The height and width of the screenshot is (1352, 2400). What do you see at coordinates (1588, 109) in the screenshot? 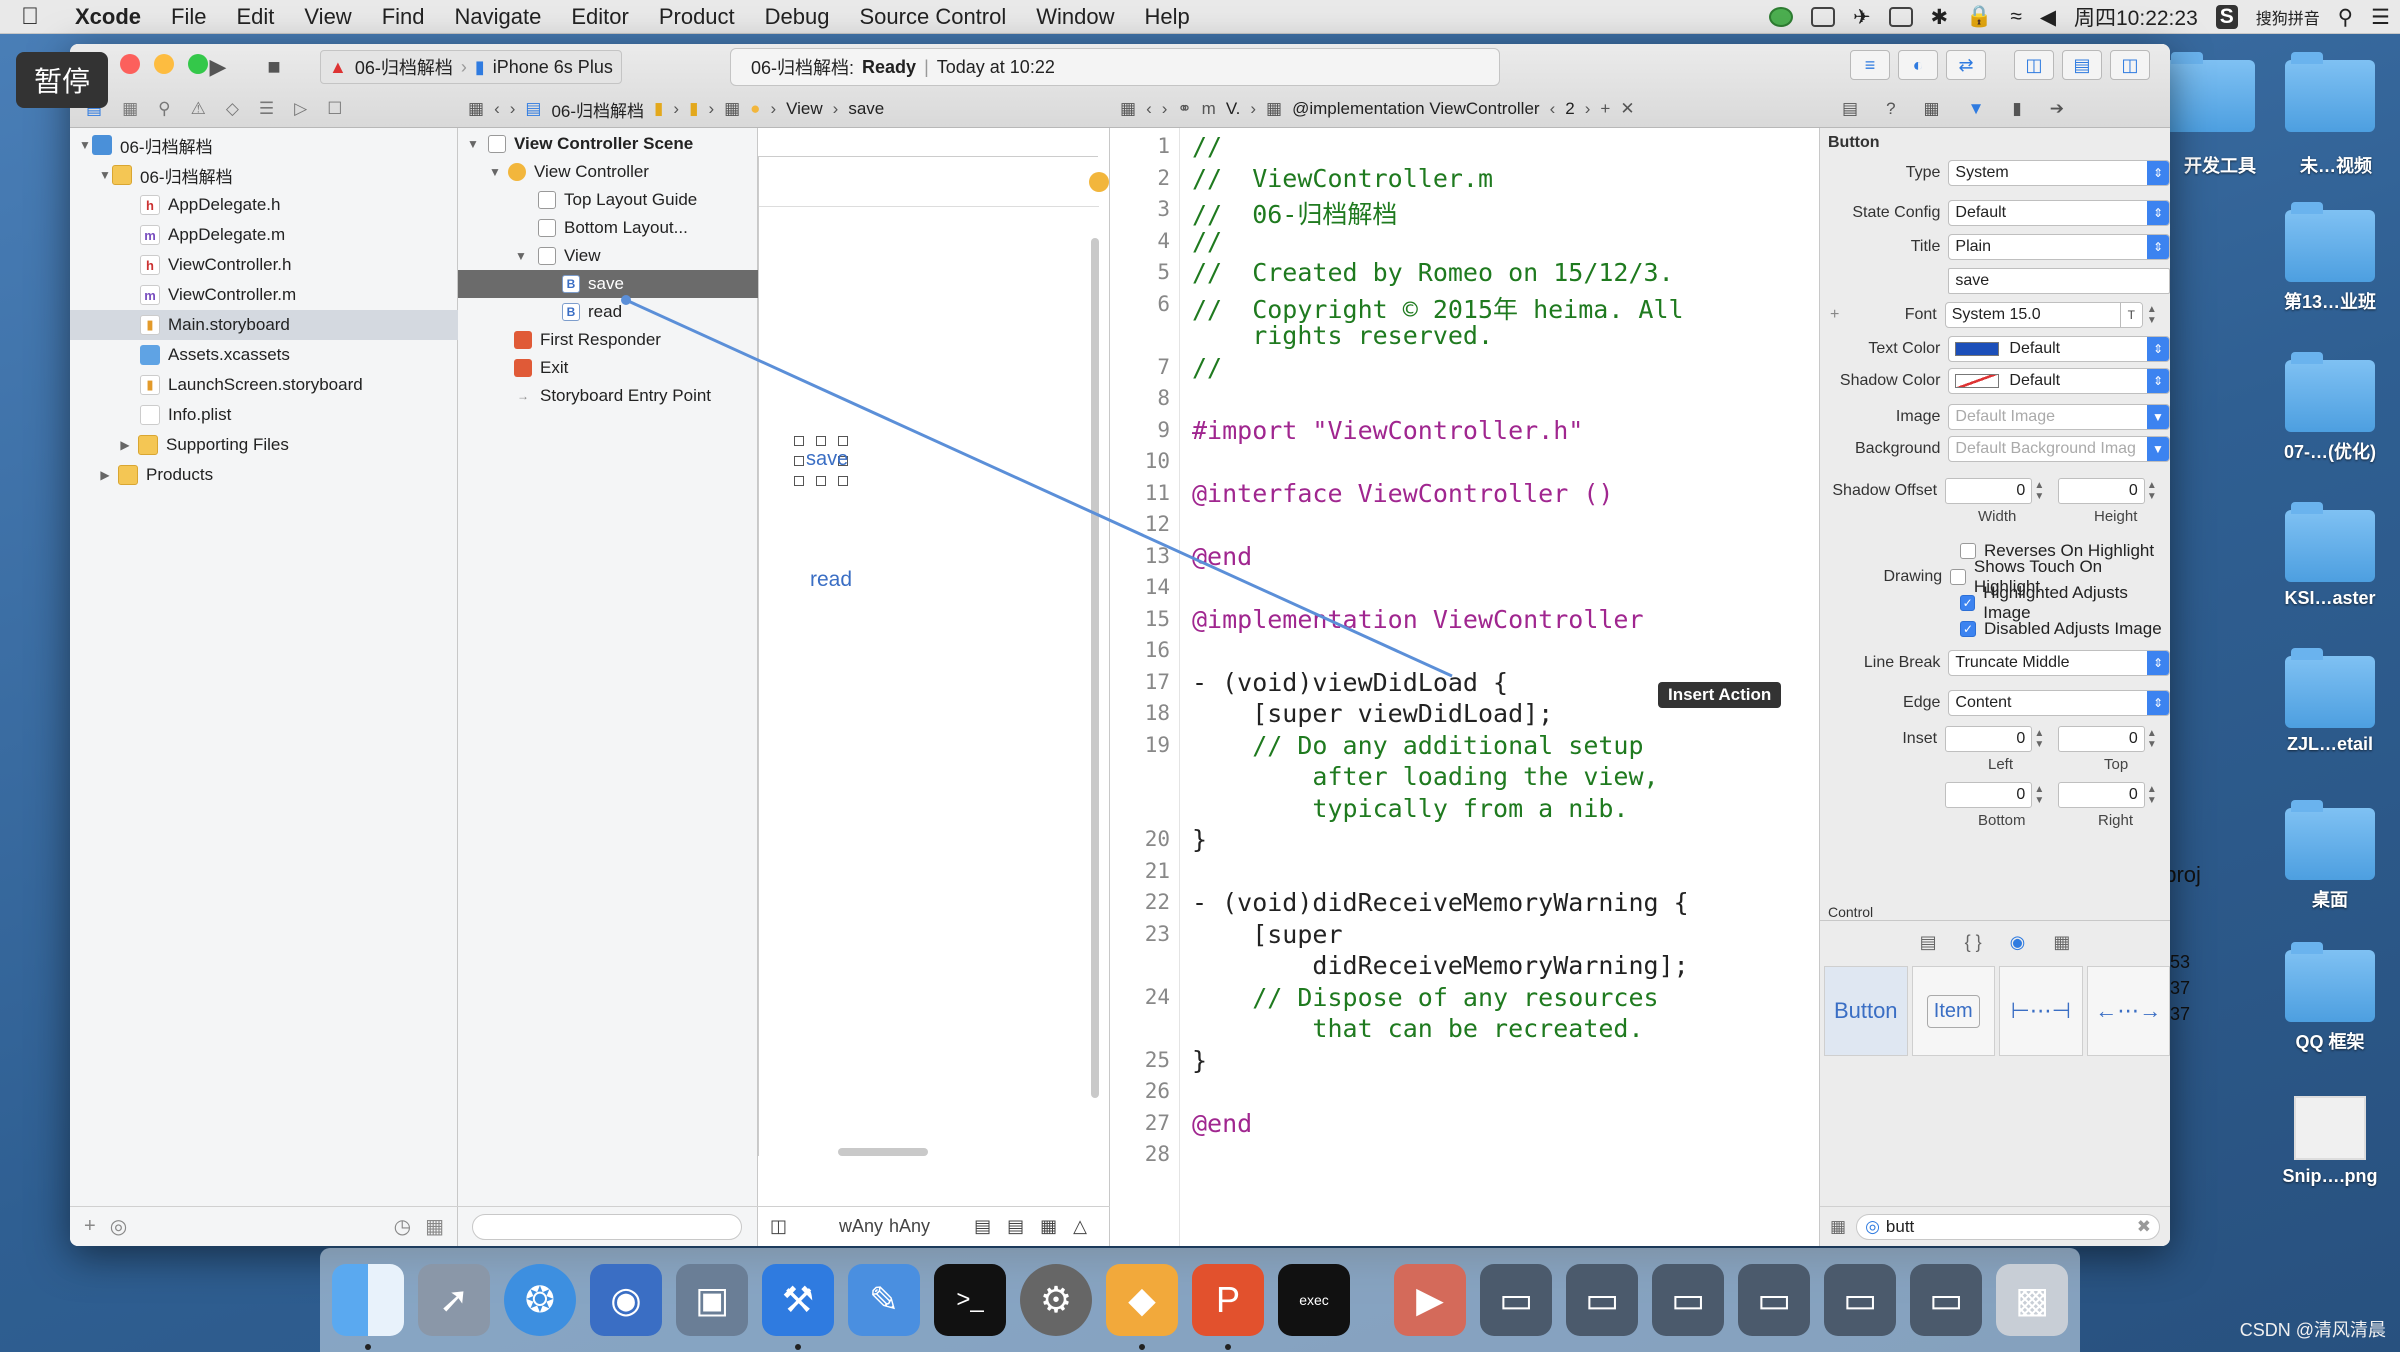
I see `next-counterpart-icon: ›` at bounding box center [1588, 109].